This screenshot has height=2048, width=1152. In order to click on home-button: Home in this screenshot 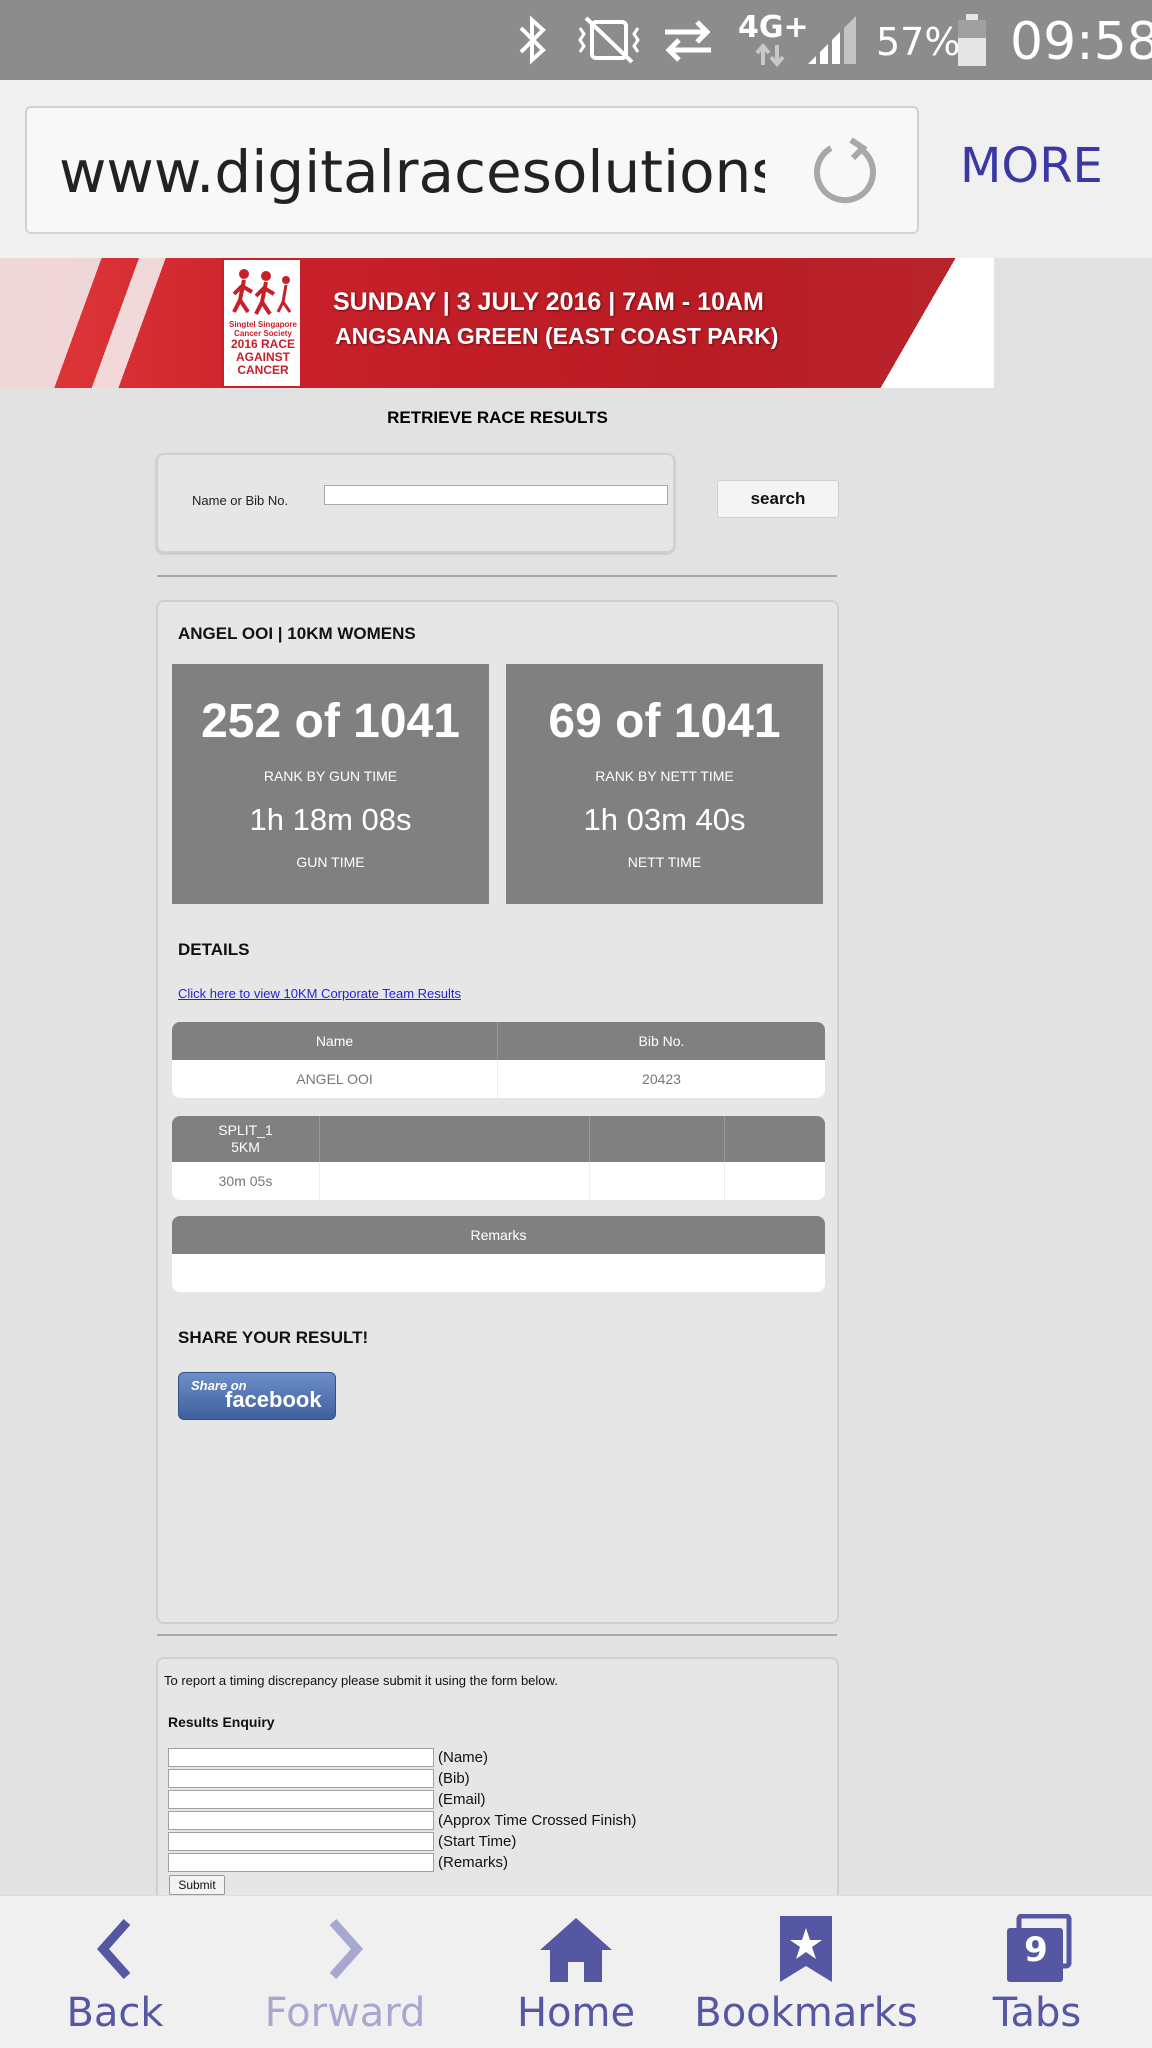, I will do `click(576, 1972)`.